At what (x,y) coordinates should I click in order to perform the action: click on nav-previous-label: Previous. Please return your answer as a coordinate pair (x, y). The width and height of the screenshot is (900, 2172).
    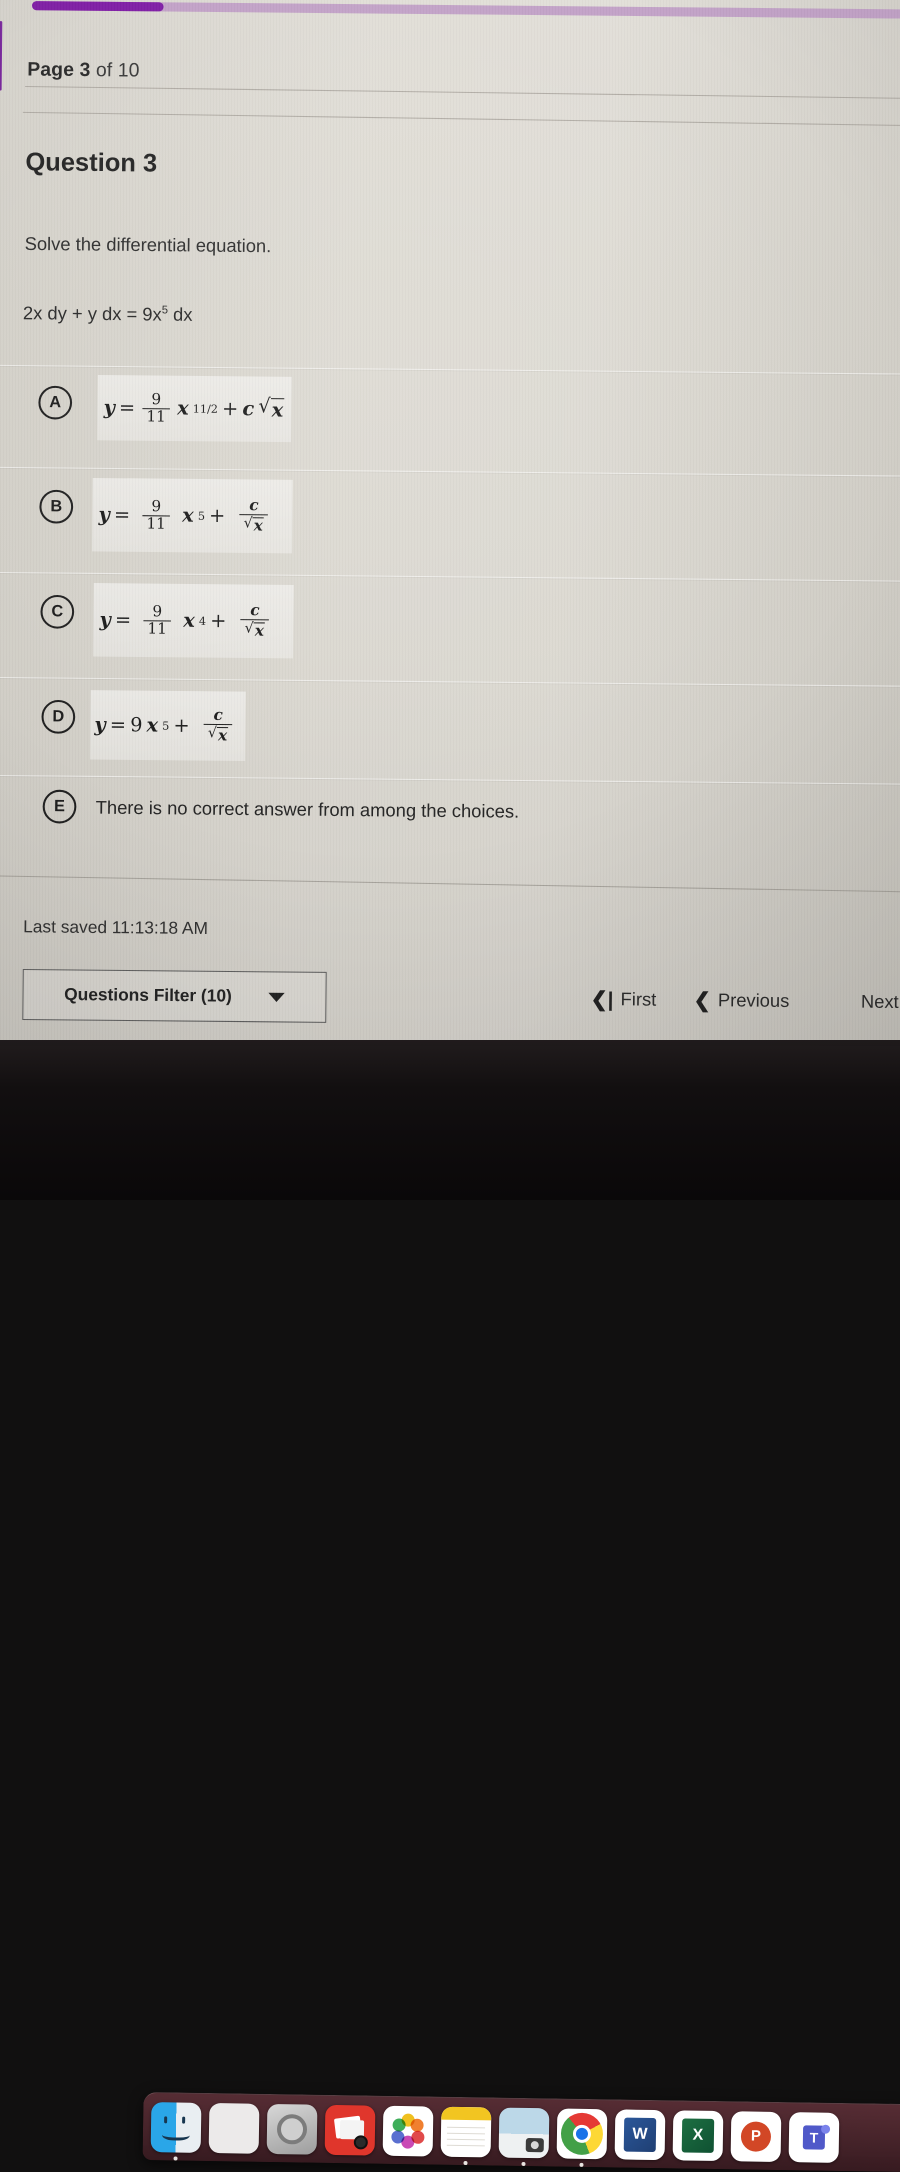
    Looking at the image, I should click on (753, 1000).